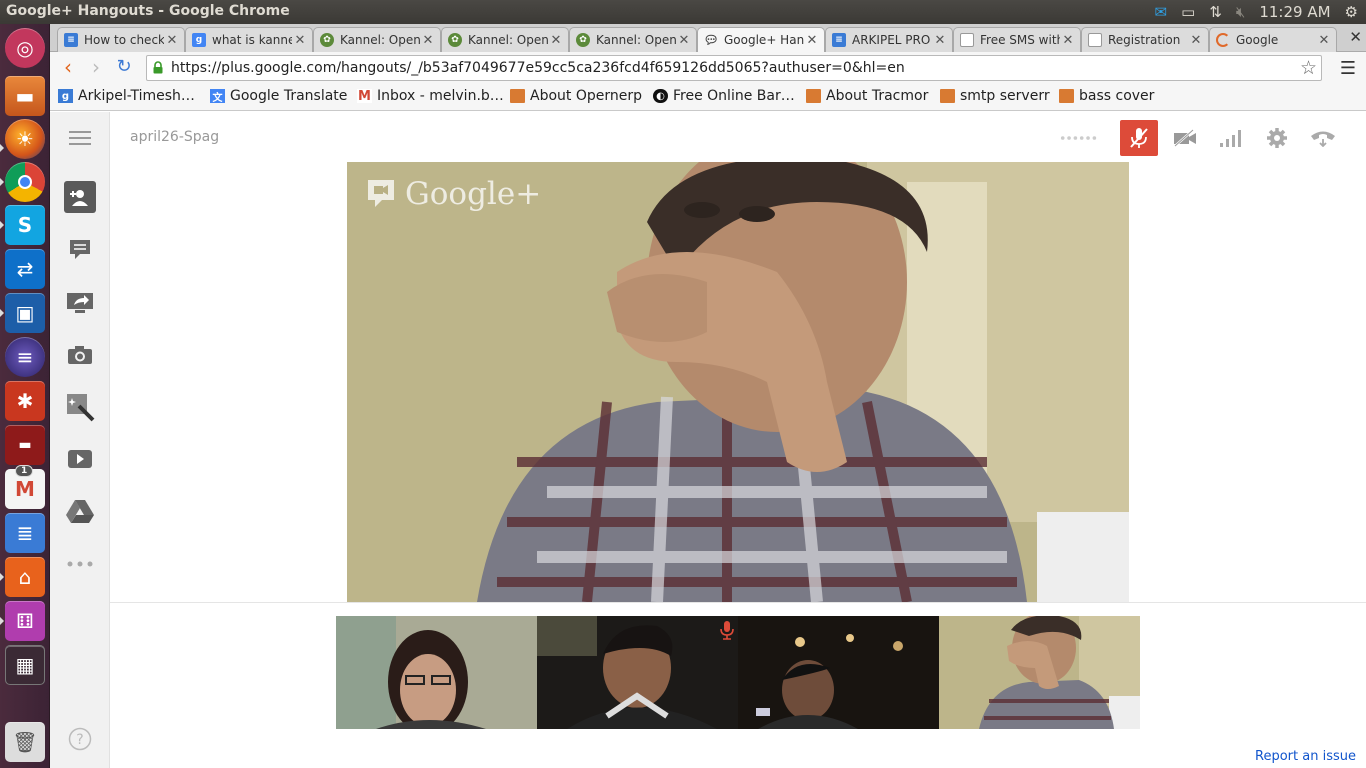  I want to click on reload-button: ↻, so click(124, 68).